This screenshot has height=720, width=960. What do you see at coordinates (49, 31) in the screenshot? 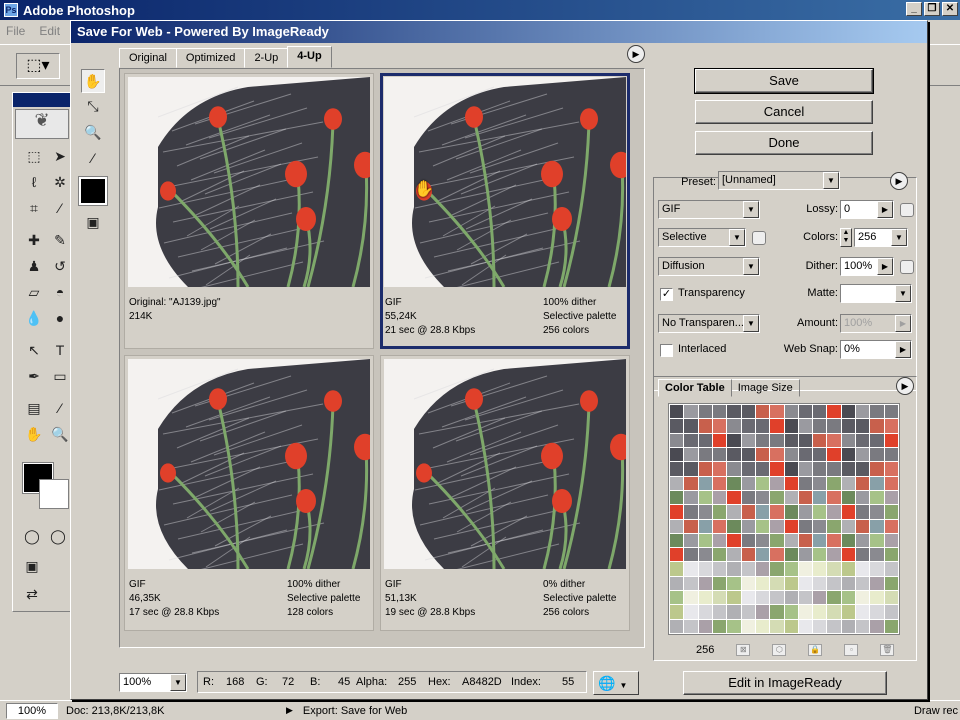
I see `menu-edit: Edit` at bounding box center [49, 31].